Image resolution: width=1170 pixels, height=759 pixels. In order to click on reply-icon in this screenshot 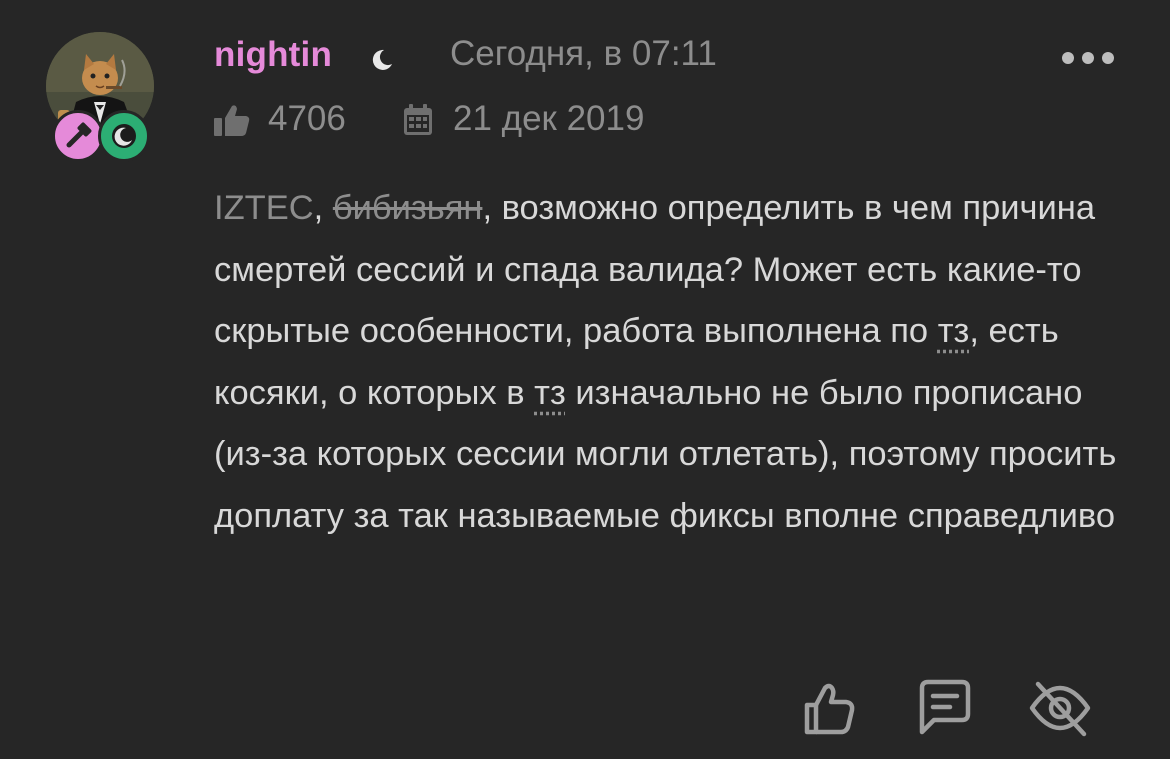, I will do `click(945, 707)`.